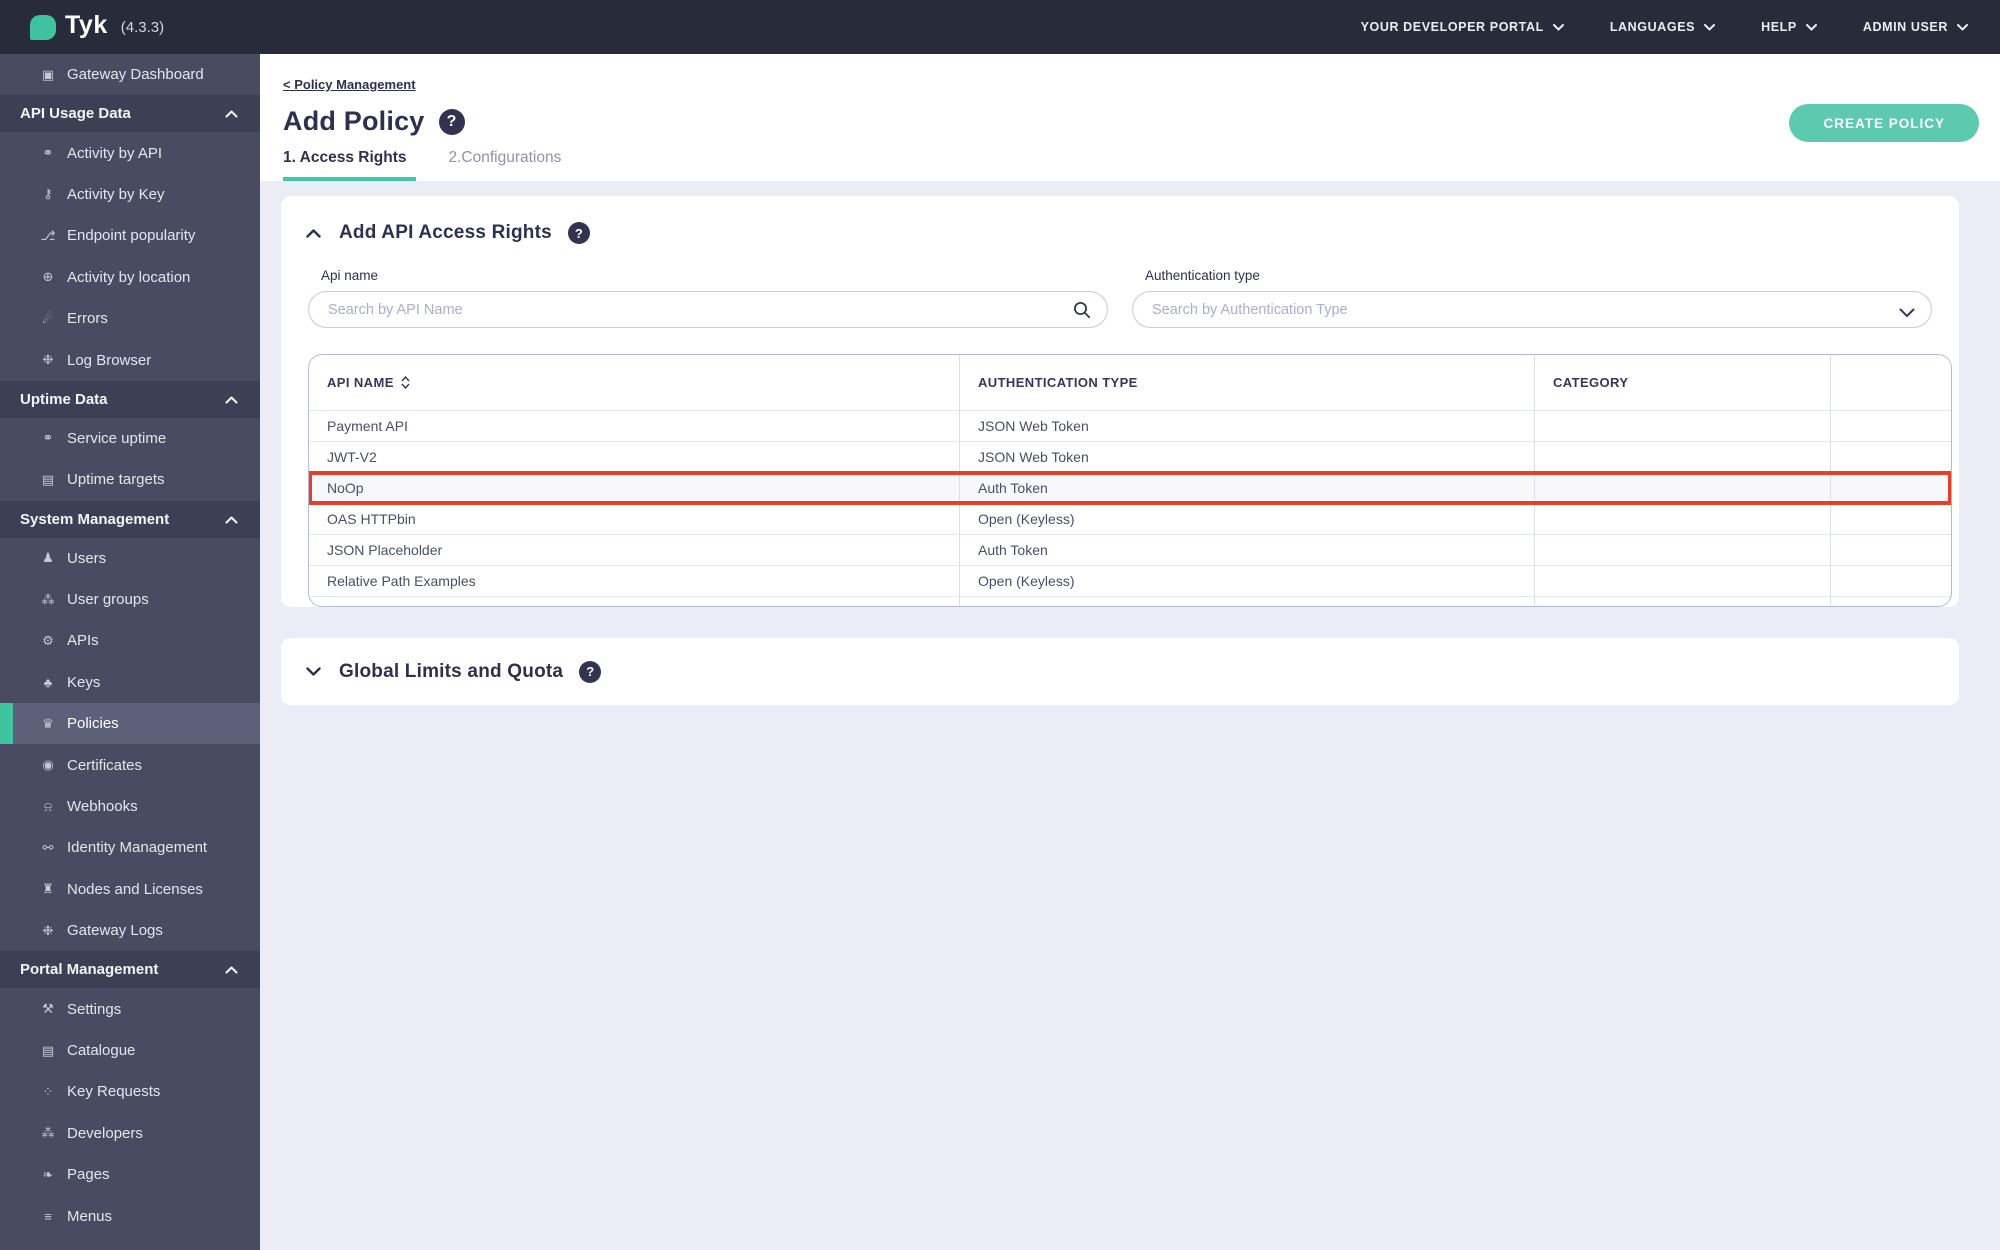 The height and width of the screenshot is (1250, 2000). I want to click on topbar-menu: ADMIN USER, so click(1915, 27).